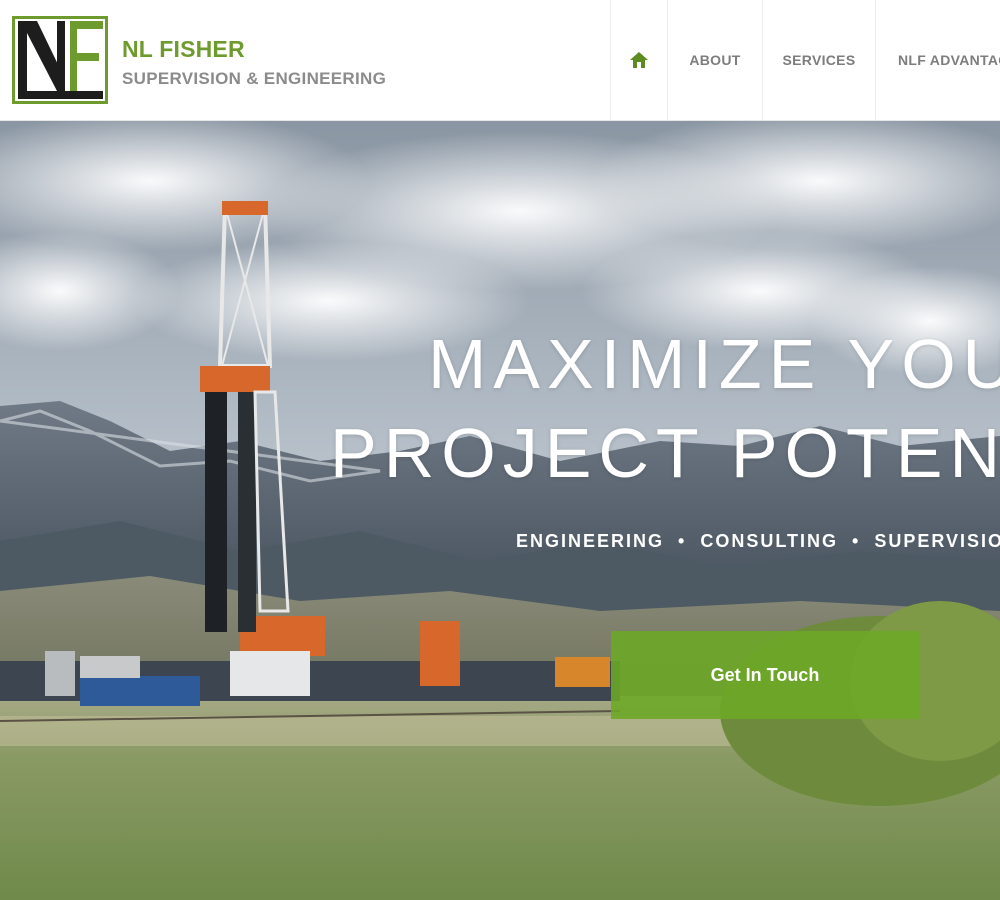 The width and height of the screenshot is (1000, 900). I want to click on main-navigation: ABOUT SERVICES NLF ADVANTAGE, so click(805, 60).